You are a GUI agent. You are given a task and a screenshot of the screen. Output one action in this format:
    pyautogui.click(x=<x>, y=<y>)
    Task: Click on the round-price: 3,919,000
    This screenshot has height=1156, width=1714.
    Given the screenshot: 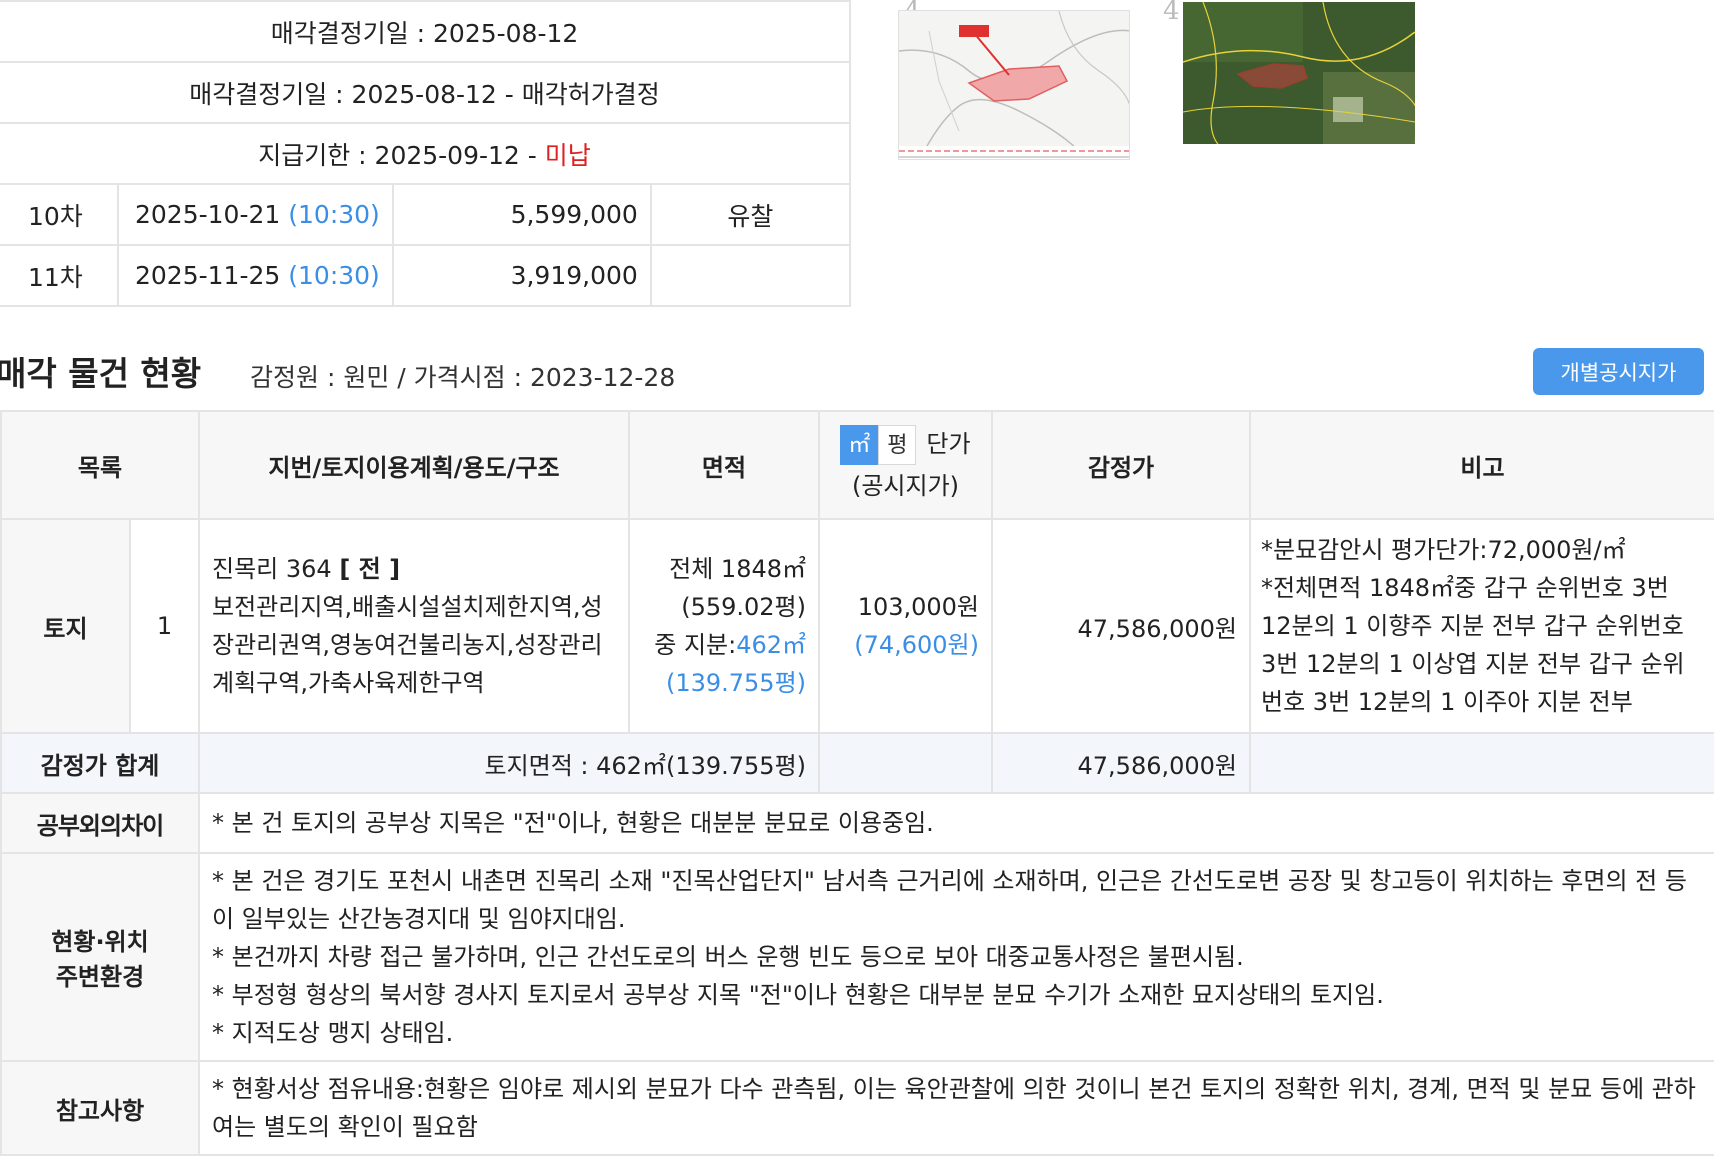 What is the action you would take?
    pyautogui.click(x=521, y=275)
    